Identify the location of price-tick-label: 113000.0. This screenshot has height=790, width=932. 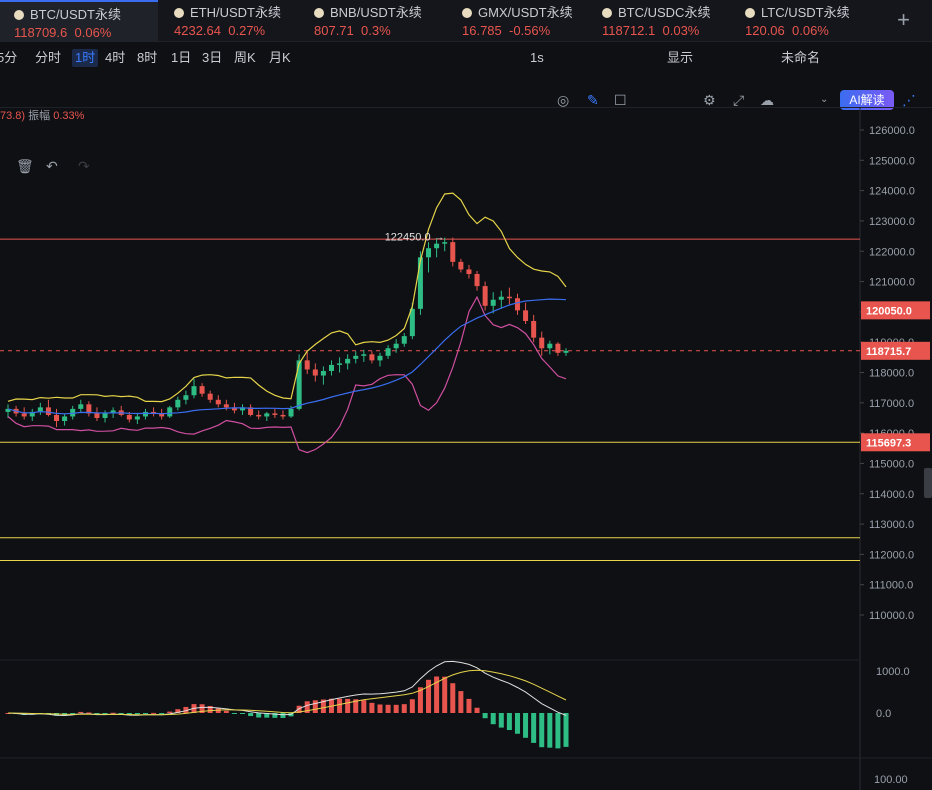
(891, 525).